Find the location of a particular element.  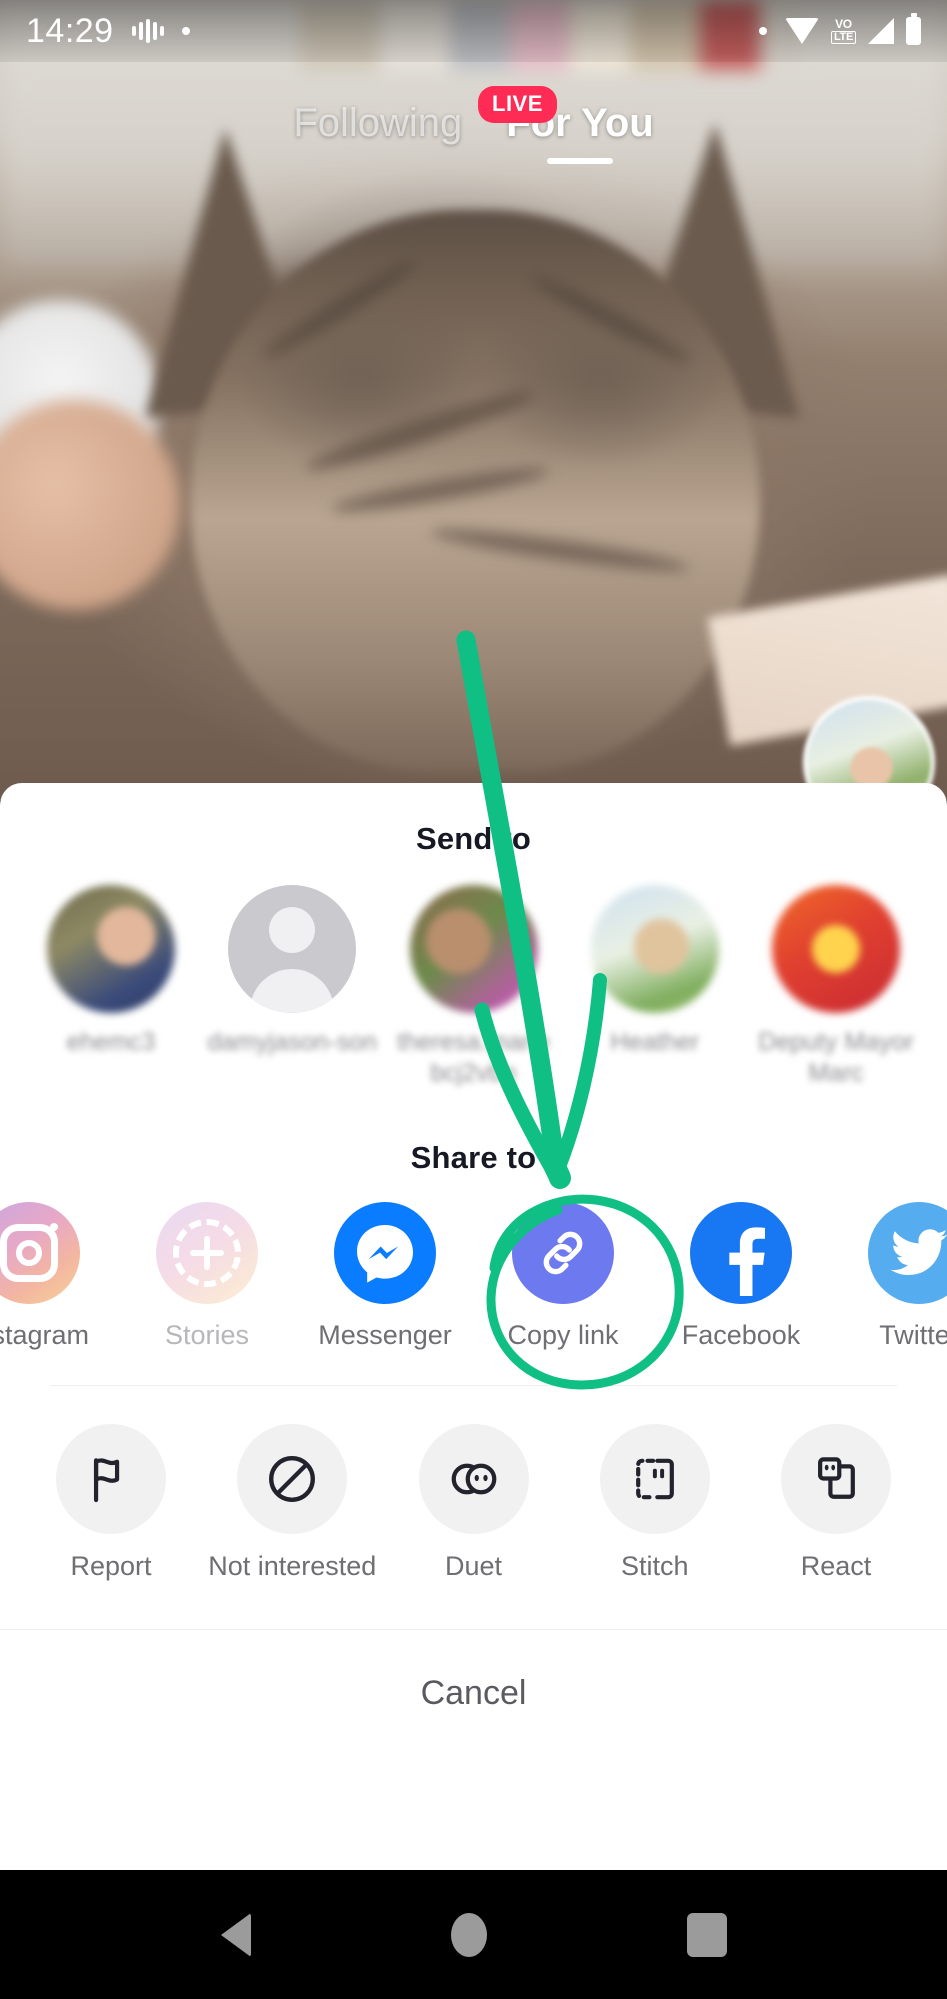

action-react: React is located at coordinates (836, 1504).